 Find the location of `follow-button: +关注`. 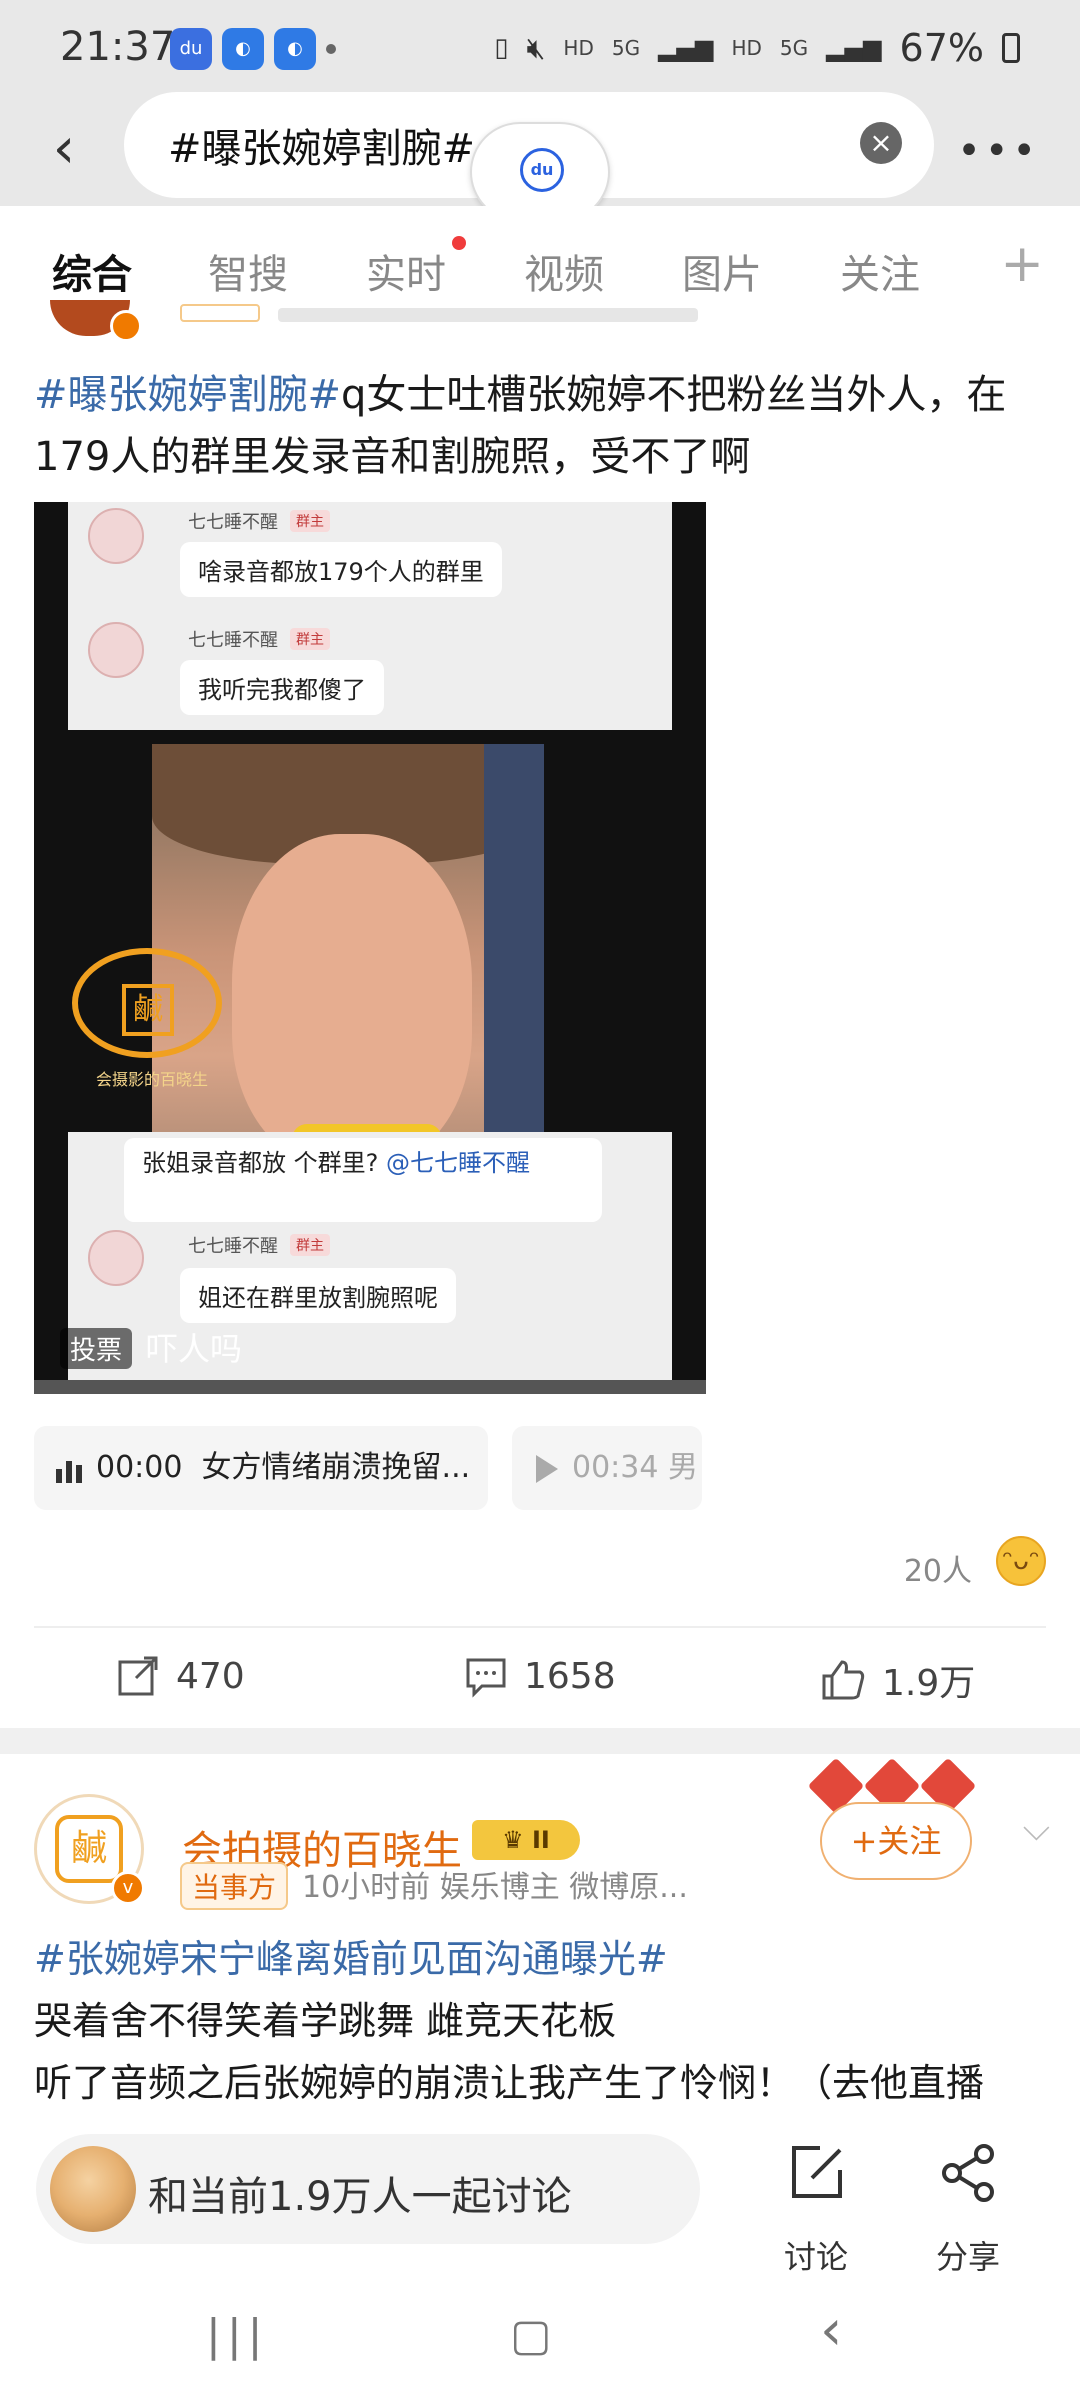

follow-button: +关注 is located at coordinates (896, 1841).